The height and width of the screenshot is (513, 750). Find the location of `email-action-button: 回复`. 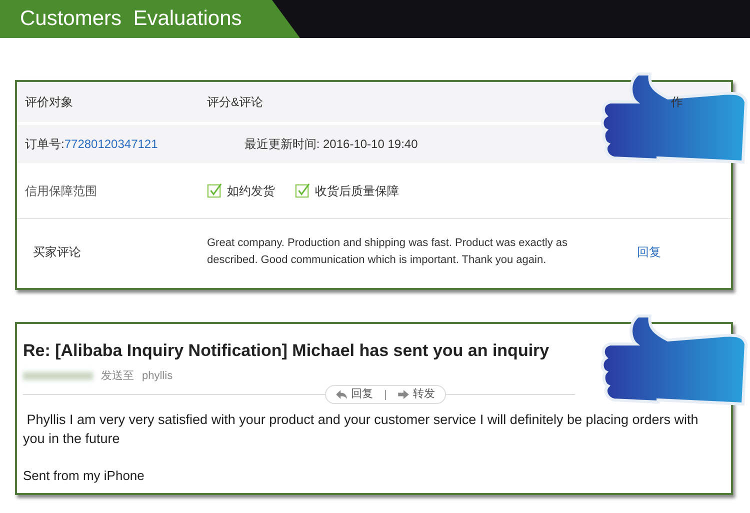

email-action-button: 回复 is located at coordinates (354, 394).